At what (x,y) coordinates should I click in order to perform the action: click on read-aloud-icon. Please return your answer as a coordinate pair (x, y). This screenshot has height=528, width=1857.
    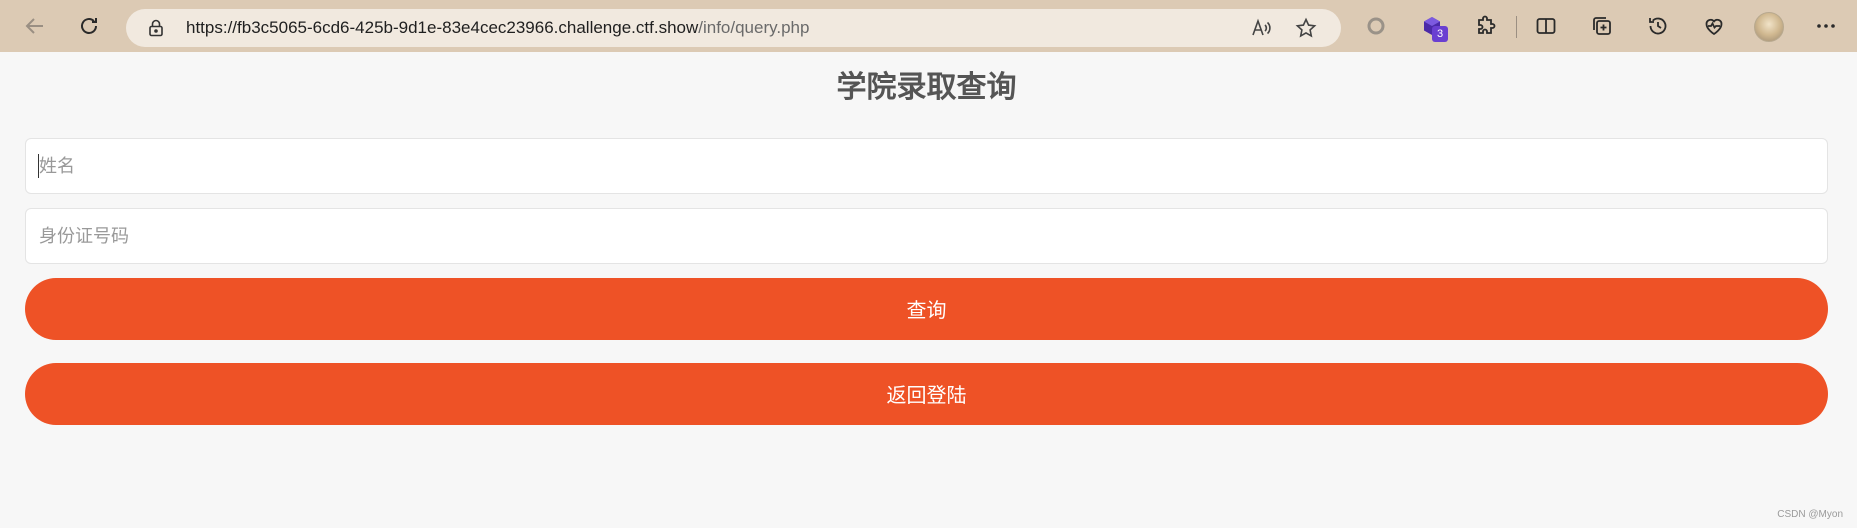
    Looking at the image, I should click on (1261, 28).